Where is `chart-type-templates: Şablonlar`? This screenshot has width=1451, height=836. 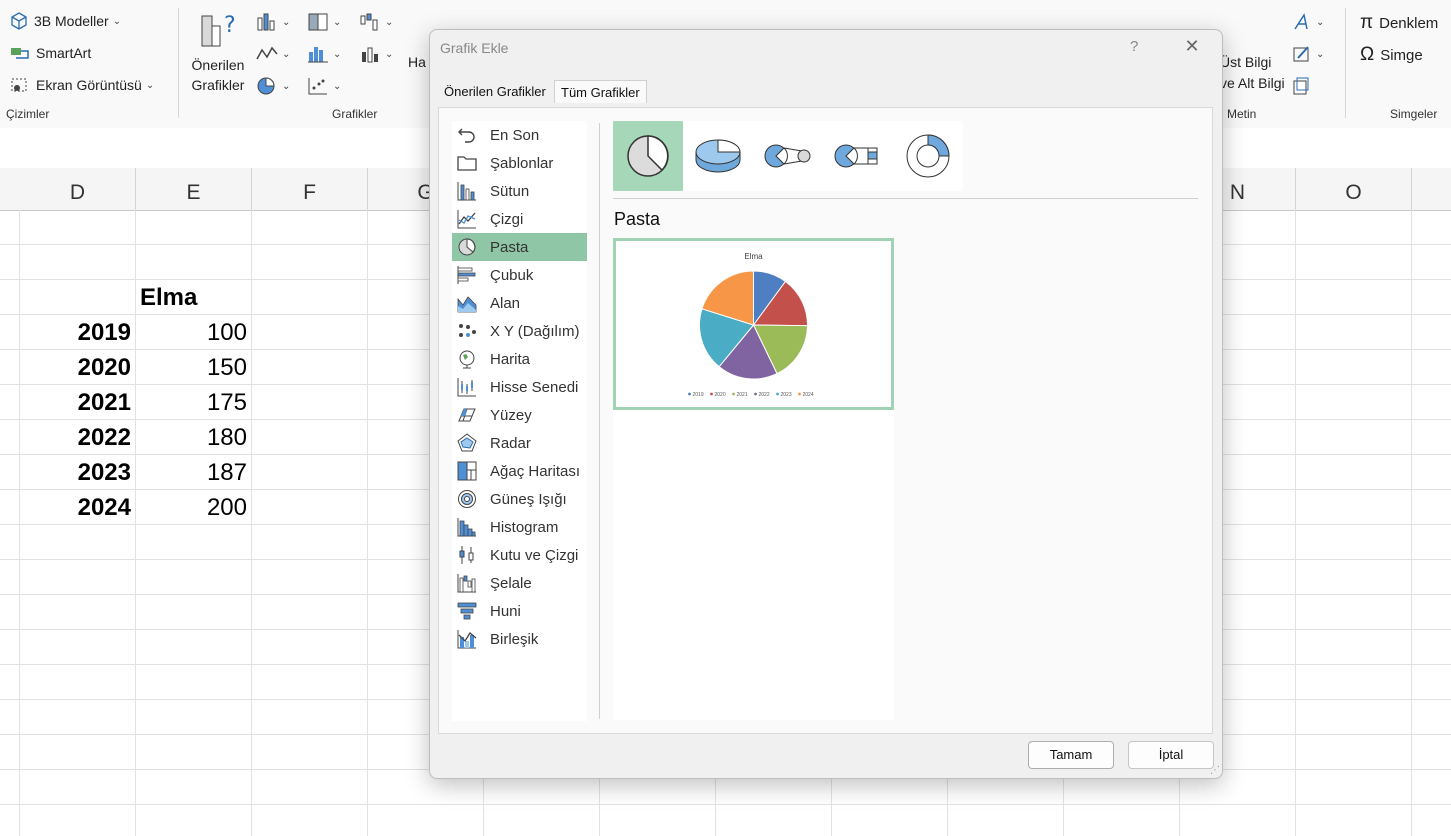 chart-type-templates: Şablonlar is located at coordinates (519, 163).